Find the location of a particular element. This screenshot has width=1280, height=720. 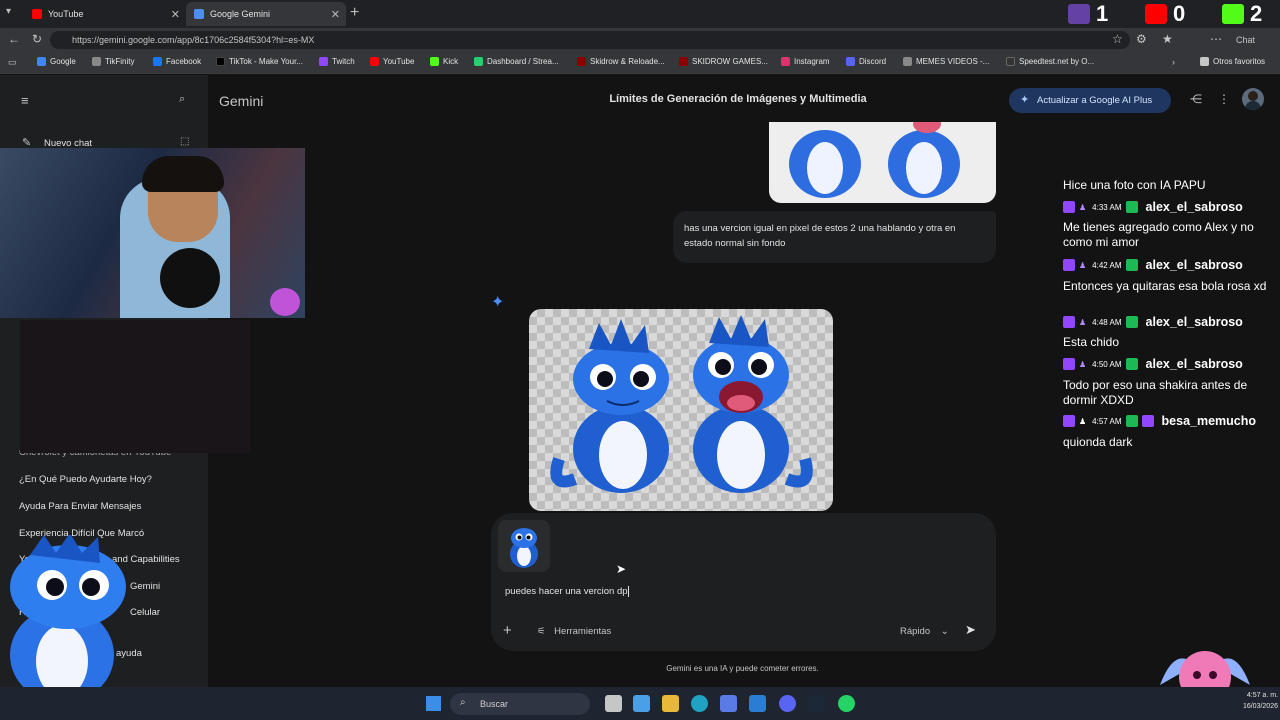

mail-icon is located at coordinates (757, 703).